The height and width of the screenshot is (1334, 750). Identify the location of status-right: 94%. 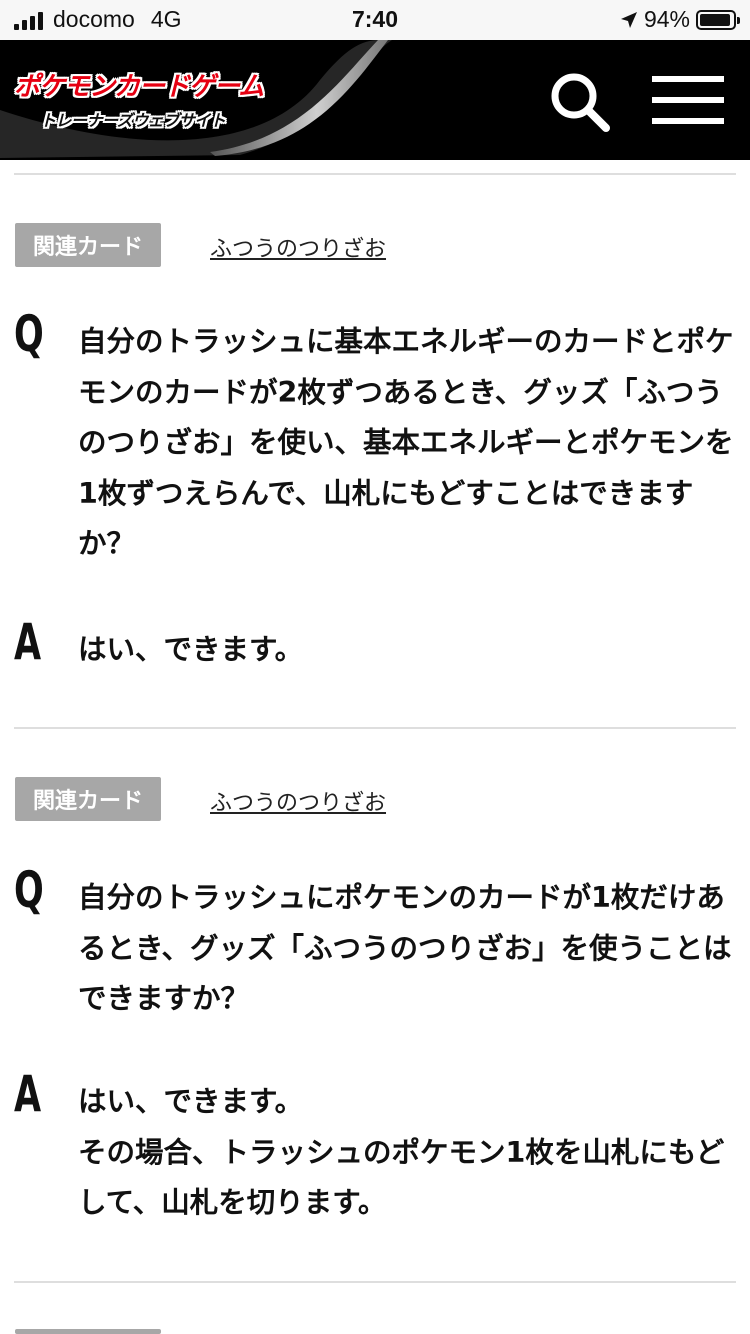
(680, 19).